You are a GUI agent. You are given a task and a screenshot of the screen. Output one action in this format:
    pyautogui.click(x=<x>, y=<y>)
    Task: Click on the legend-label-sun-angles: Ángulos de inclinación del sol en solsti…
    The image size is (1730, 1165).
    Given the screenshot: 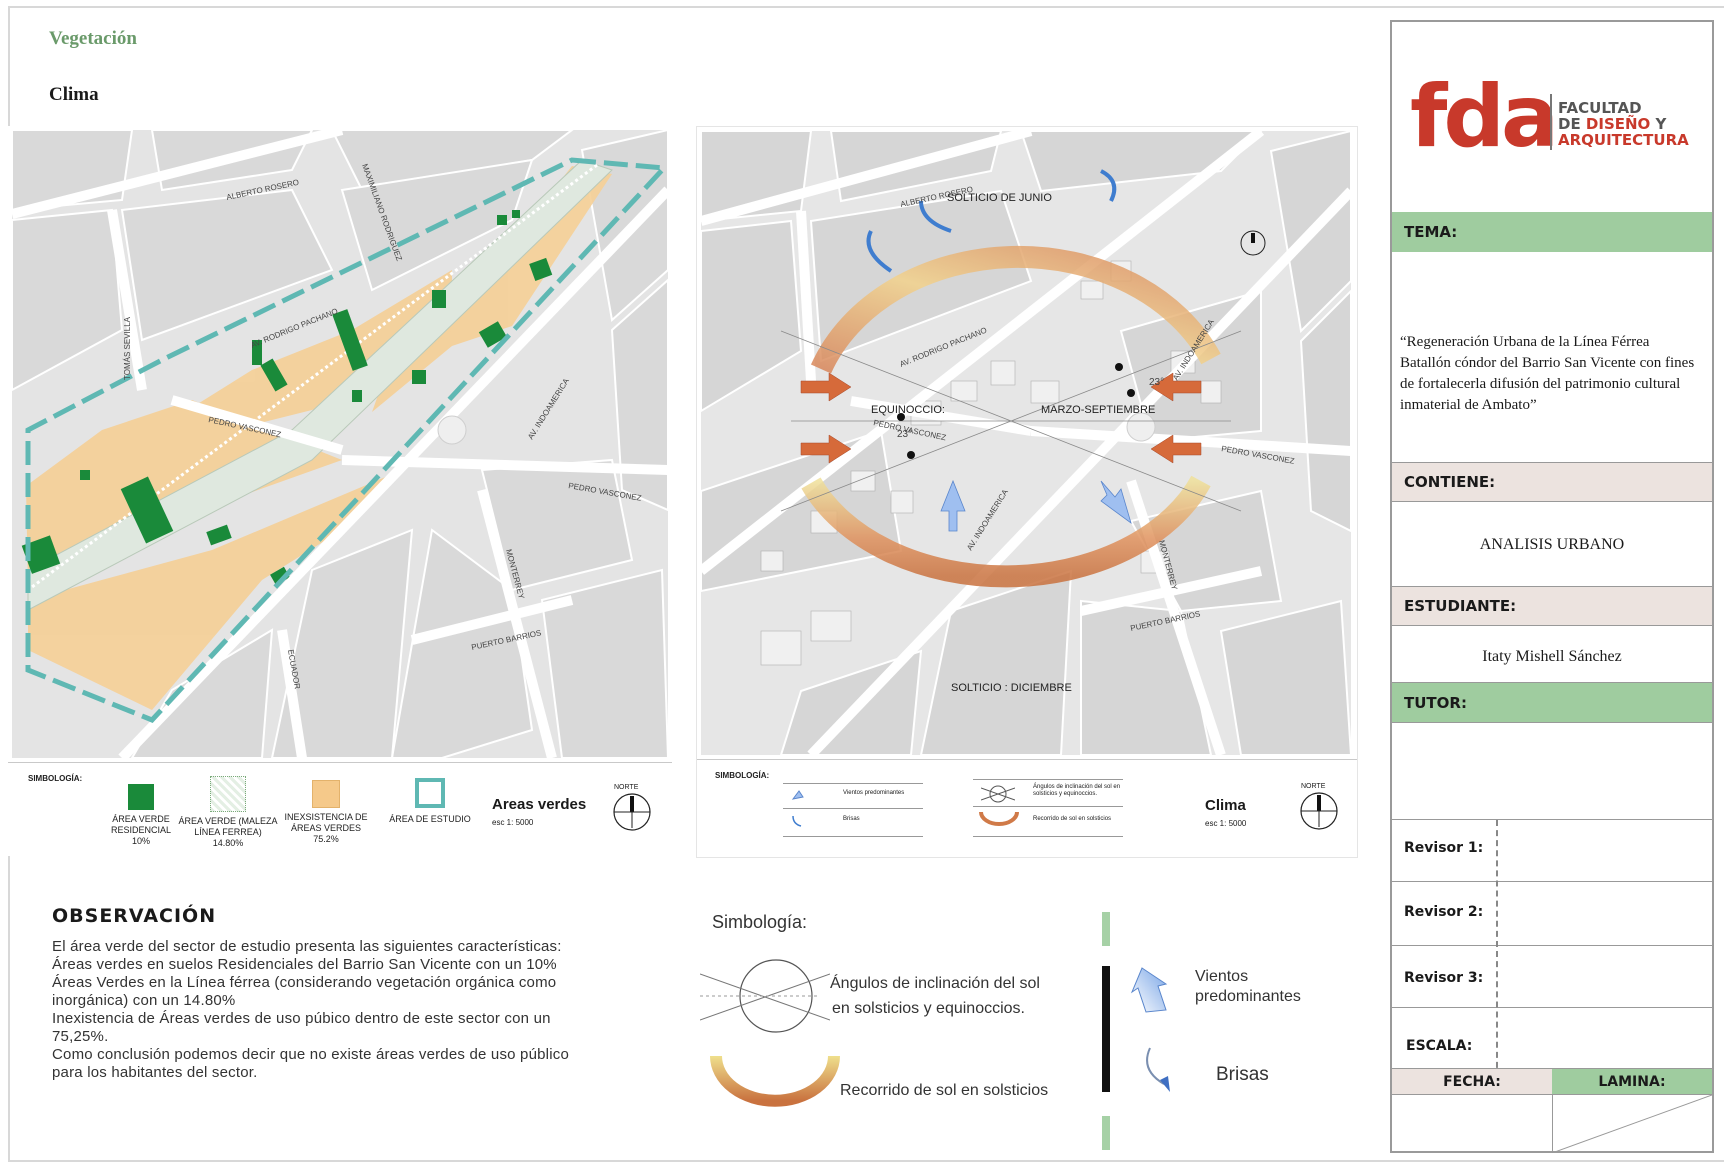 What is the action you would take?
    pyautogui.click(x=1077, y=790)
    